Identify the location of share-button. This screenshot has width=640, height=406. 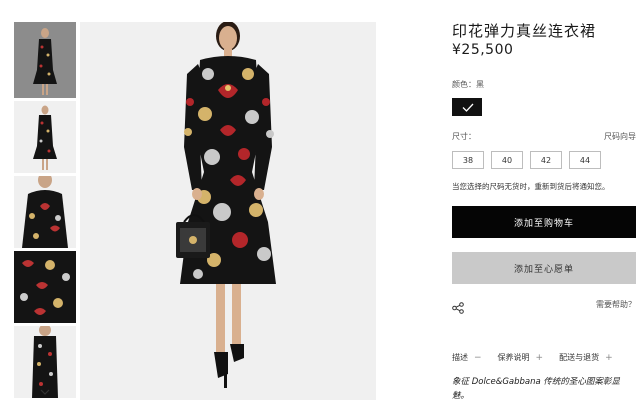
(458, 306).